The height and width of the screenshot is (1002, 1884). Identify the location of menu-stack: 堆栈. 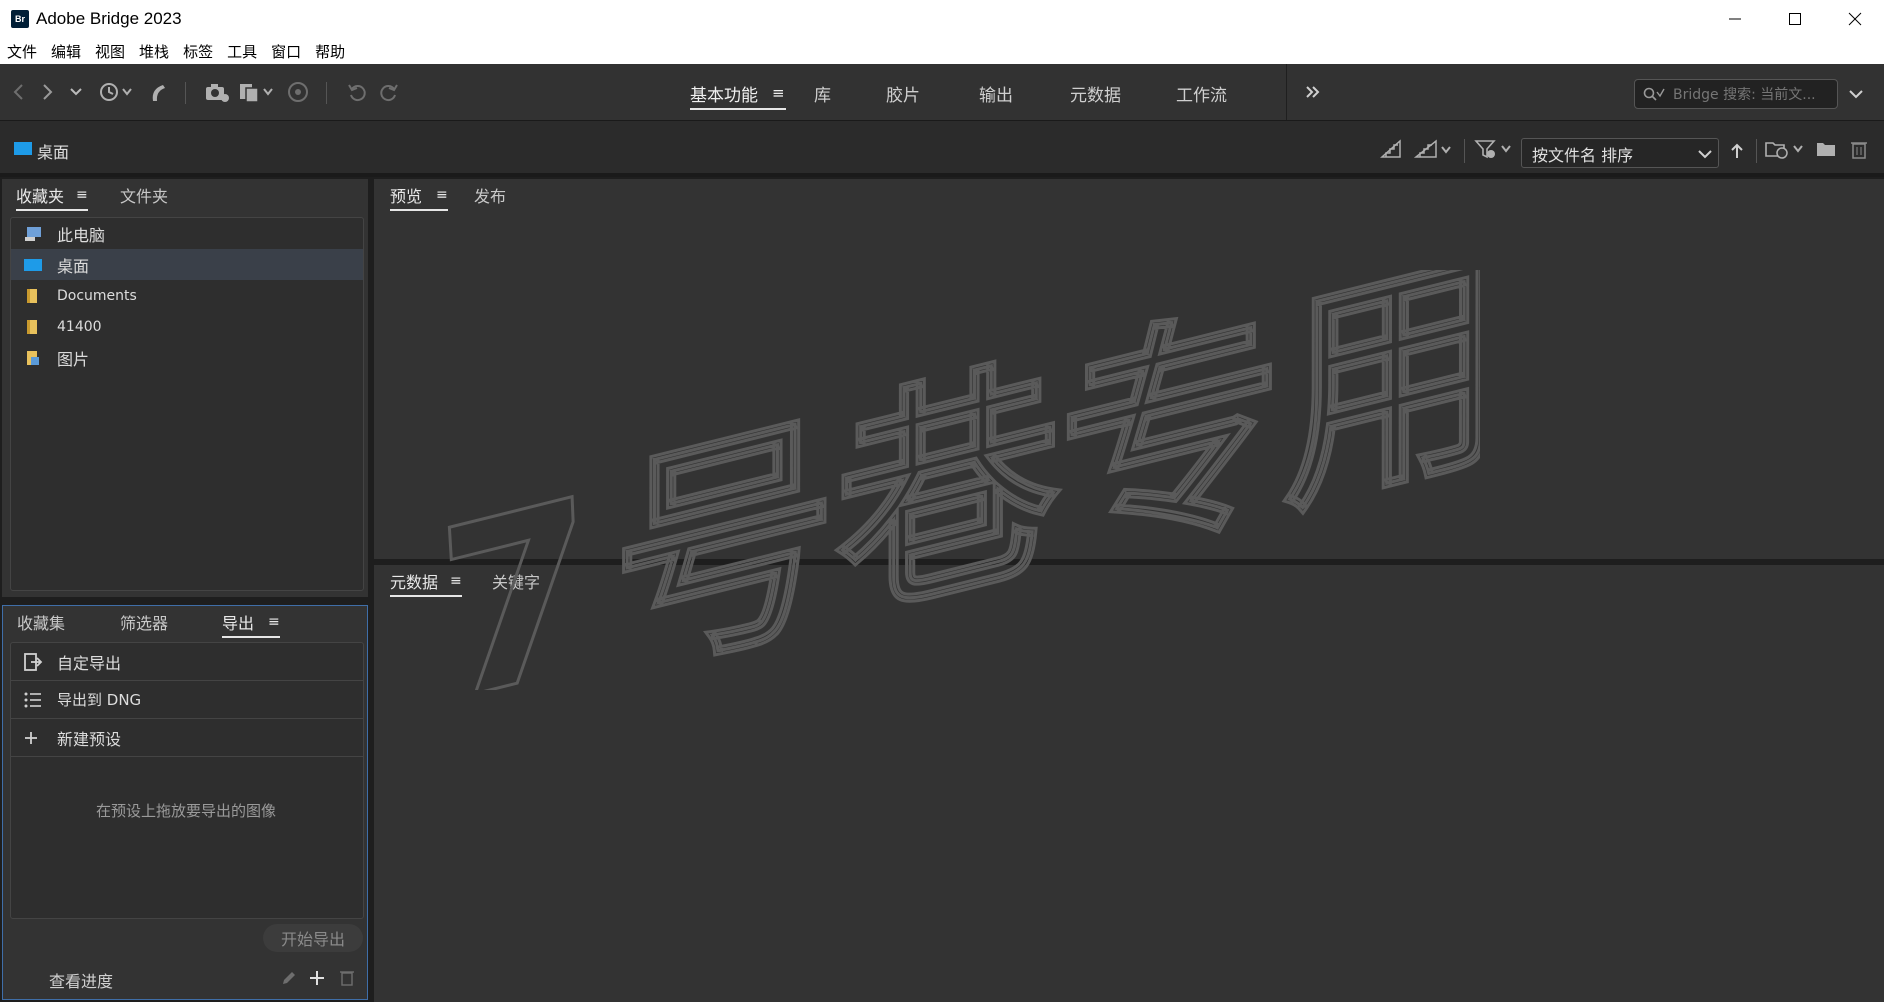
(154, 51).